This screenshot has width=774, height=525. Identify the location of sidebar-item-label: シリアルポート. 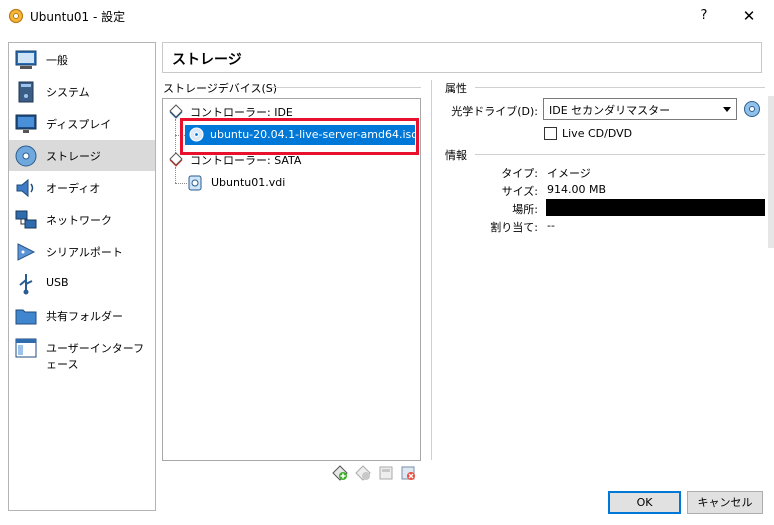
(84, 252).